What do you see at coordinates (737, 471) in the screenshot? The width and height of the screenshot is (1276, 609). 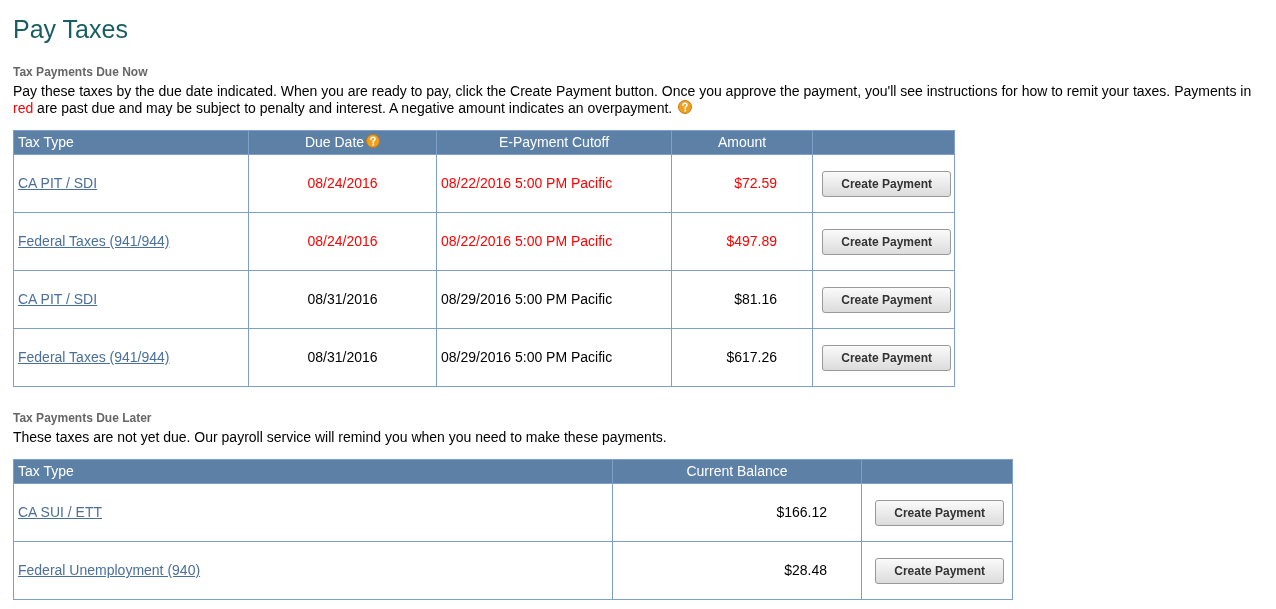 I see `column-header: Current Balance` at bounding box center [737, 471].